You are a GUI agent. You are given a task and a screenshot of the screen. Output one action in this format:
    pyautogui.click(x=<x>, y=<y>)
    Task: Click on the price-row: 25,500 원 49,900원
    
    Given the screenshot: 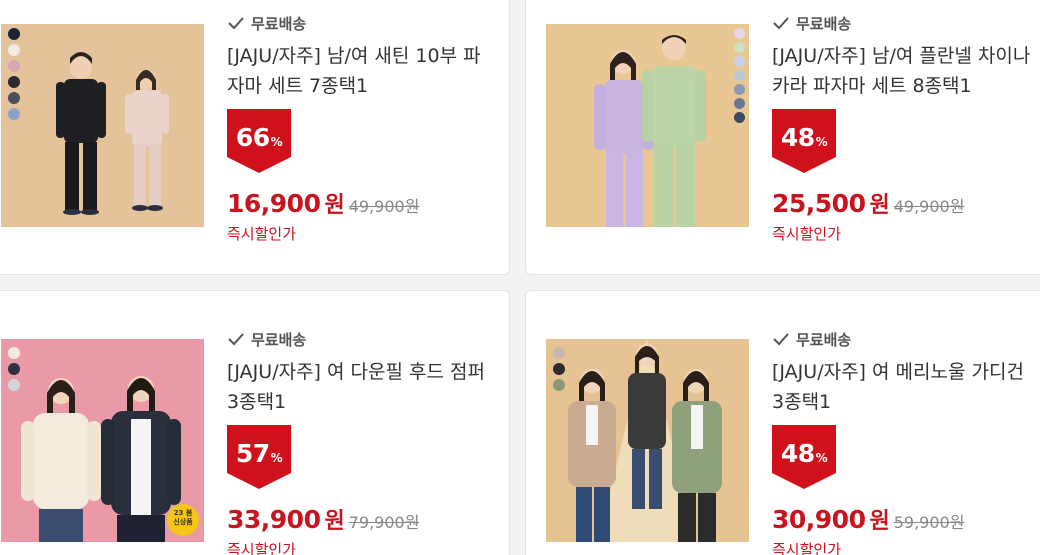 What is the action you would take?
    pyautogui.click(x=906, y=202)
    